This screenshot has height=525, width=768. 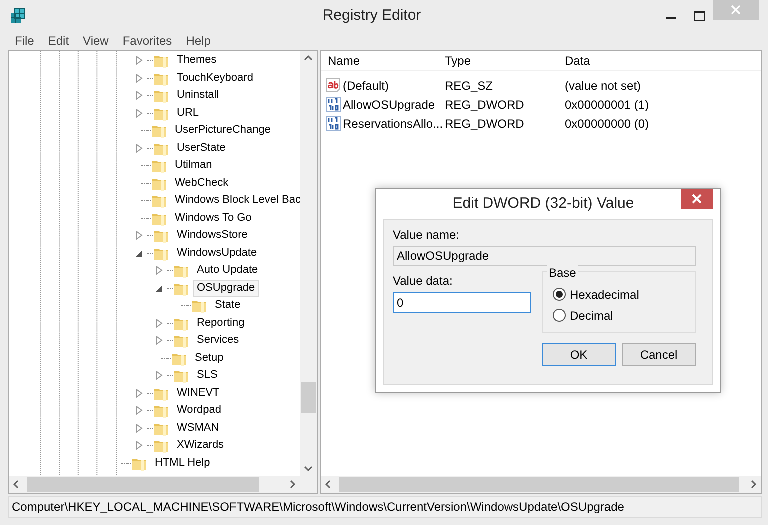 What do you see at coordinates (308, 263) in the screenshot?
I see `vertical-scrollbar` at bounding box center [308, 263].